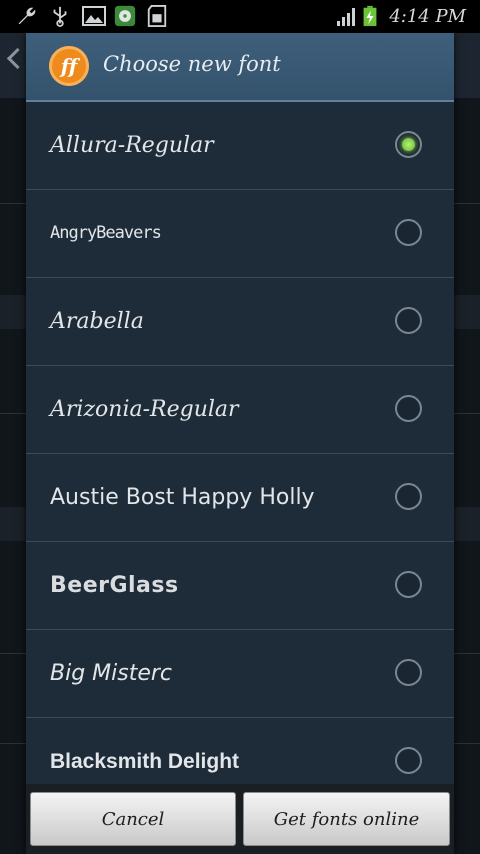 This screenshot has width=480, height=854. What do you see at coordinates (240, 819) in the screenshot?
I see `dialog-footer: Cancel Get fonts online` at bounding box center [240, 819].